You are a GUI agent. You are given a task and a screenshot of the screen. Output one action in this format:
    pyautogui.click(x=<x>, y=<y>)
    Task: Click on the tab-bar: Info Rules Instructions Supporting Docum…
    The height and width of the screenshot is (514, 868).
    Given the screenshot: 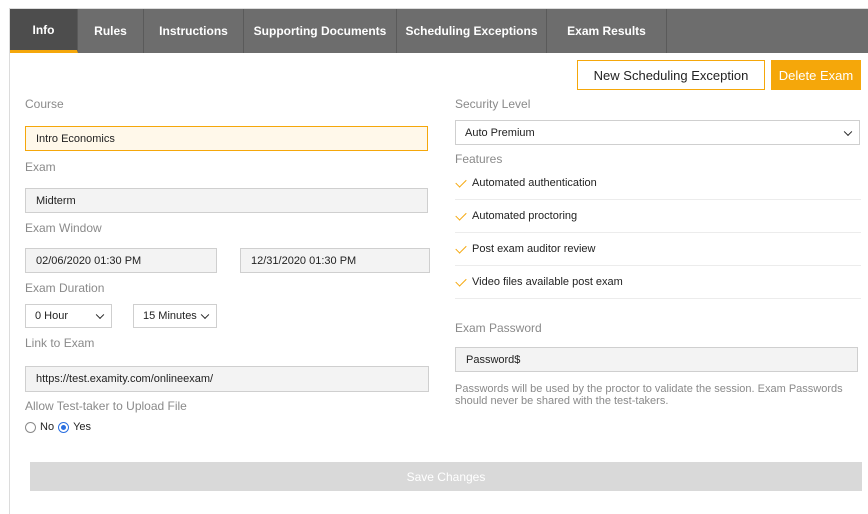 What is the action you would take?
    pyautogui.click(x=439, y=31)
    